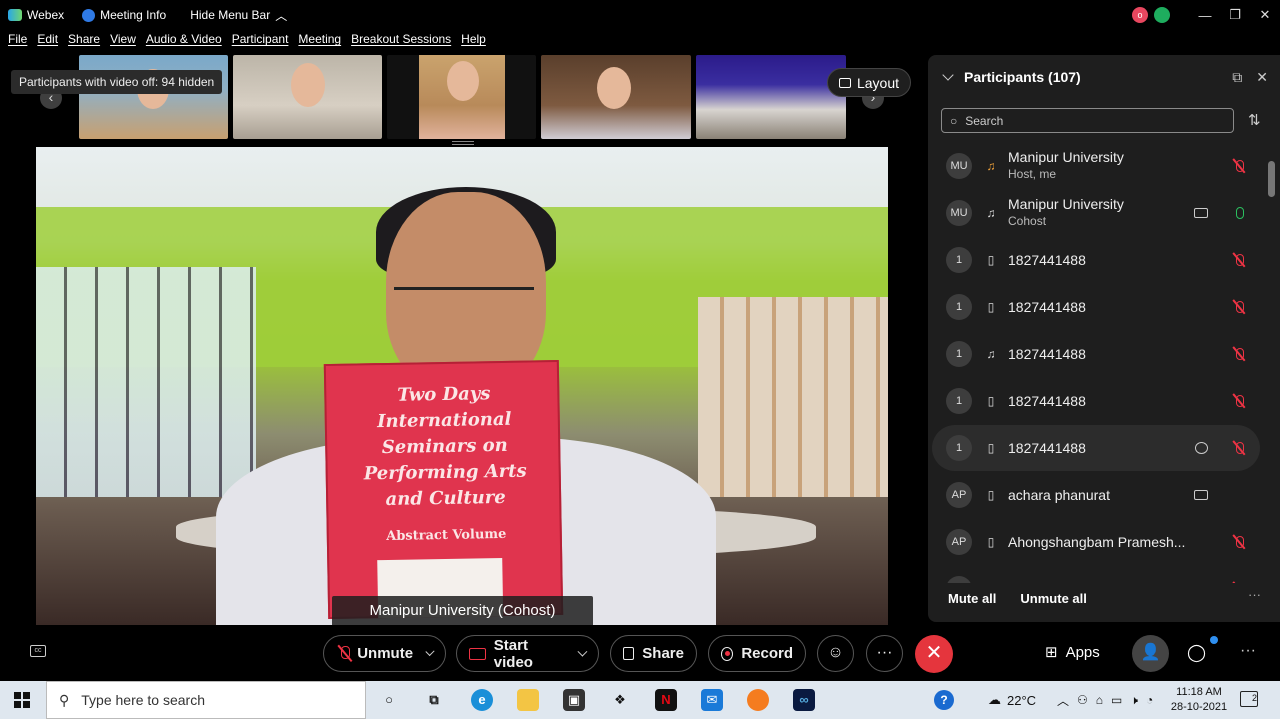  I want to click on taskbar-search-box: ⚲ Type here to search, so click(206, 700).